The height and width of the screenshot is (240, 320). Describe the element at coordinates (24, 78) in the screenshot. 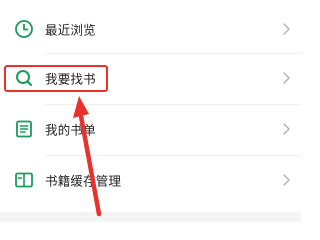

I see `search-icon` at that location.